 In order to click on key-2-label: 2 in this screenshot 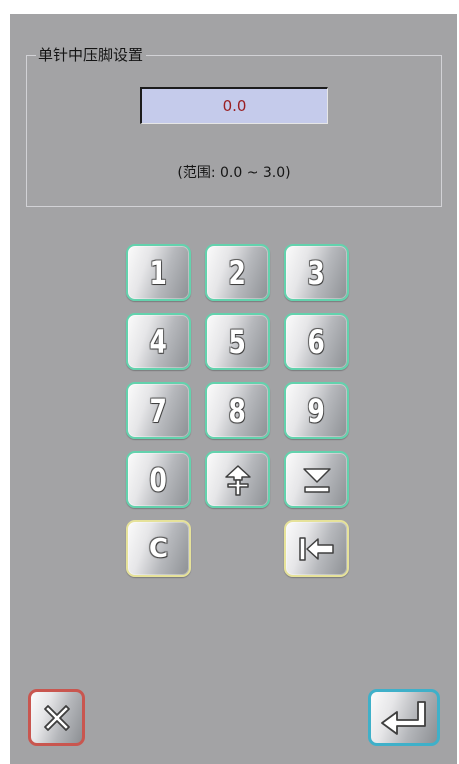, I will do `click(237, 272)`.